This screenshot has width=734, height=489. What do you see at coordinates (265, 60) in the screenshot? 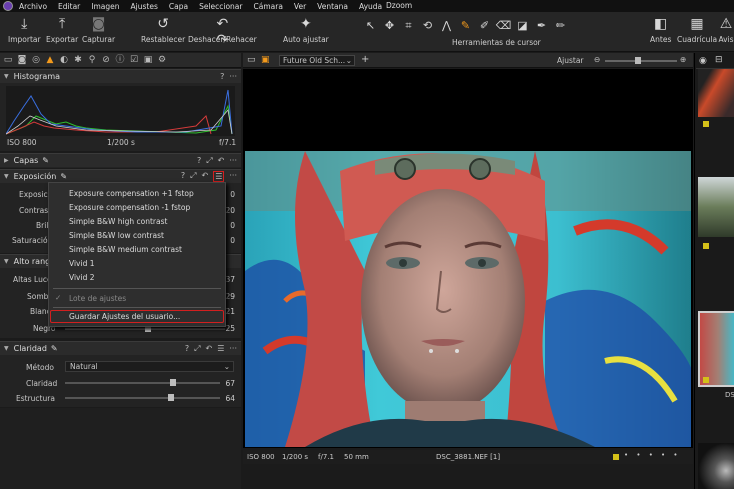
I see `multi-view-icon: ▣` at bounding box center [265, 60].